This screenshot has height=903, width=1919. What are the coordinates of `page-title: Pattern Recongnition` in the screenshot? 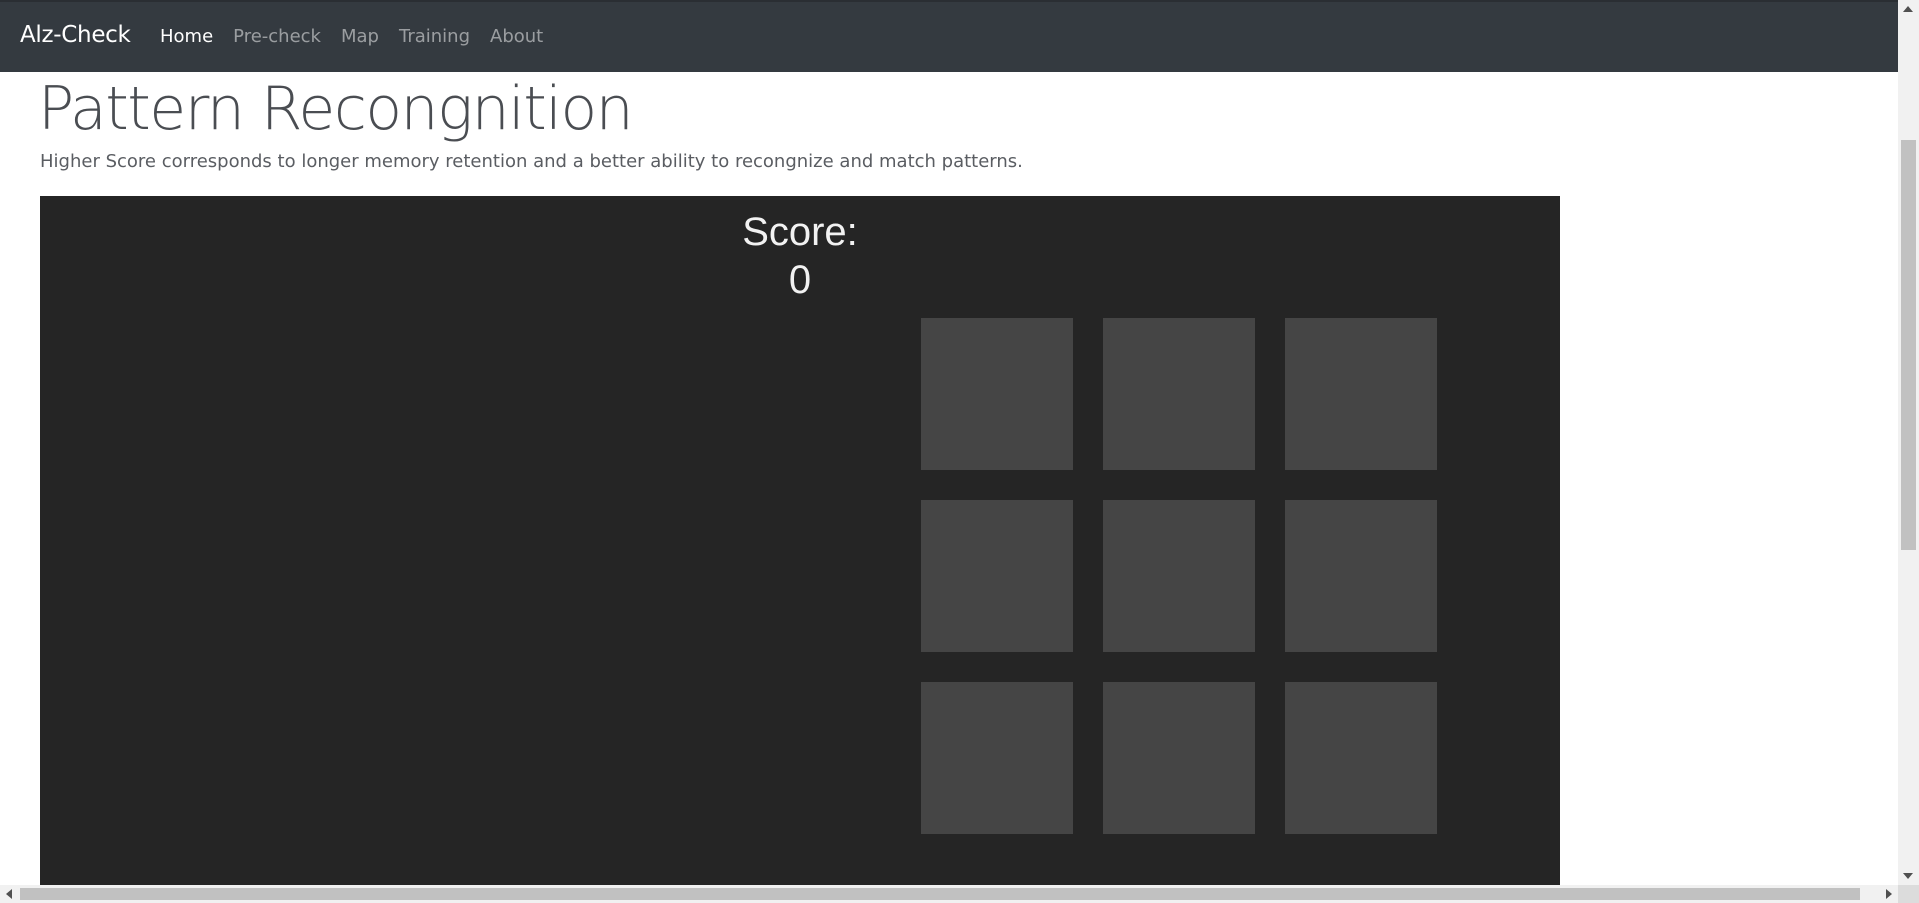 It's located at (336, 109).